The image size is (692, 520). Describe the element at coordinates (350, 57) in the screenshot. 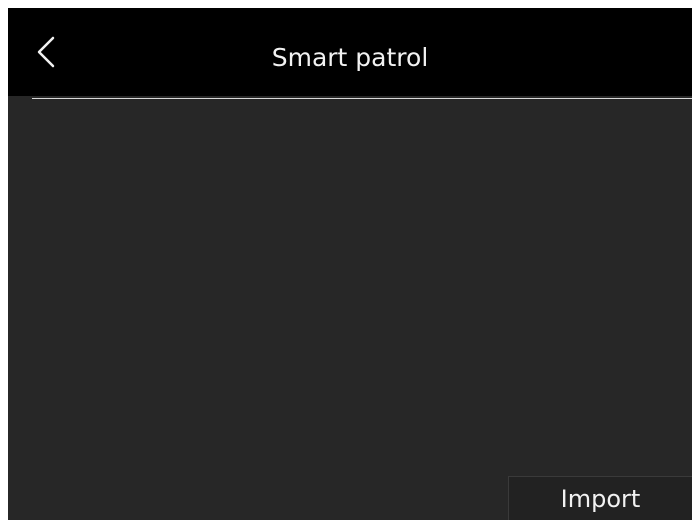

I see `page-title: Smart patrol` at that location.